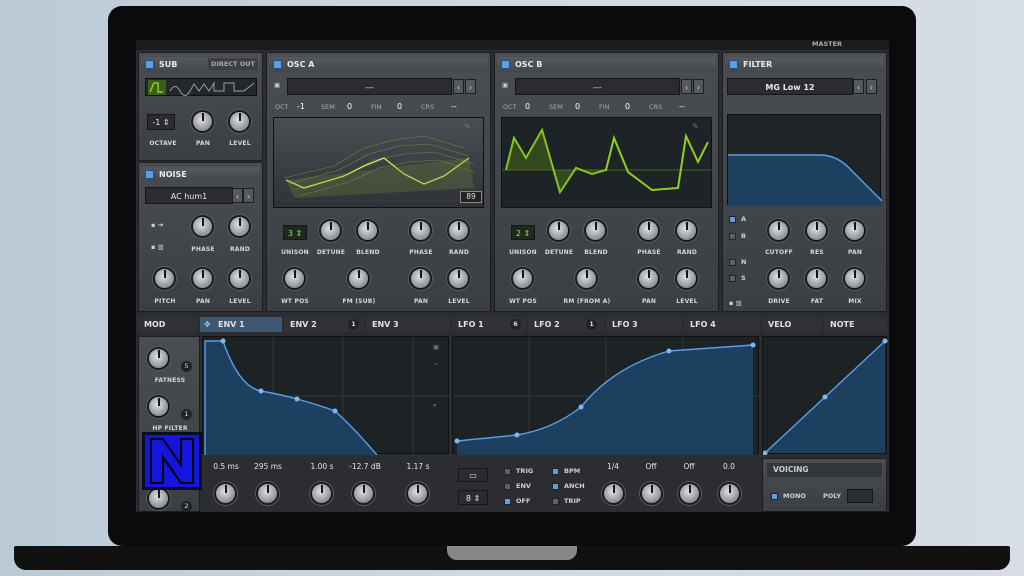  I want to click on tab-note: NOTE, so click(855, 324).